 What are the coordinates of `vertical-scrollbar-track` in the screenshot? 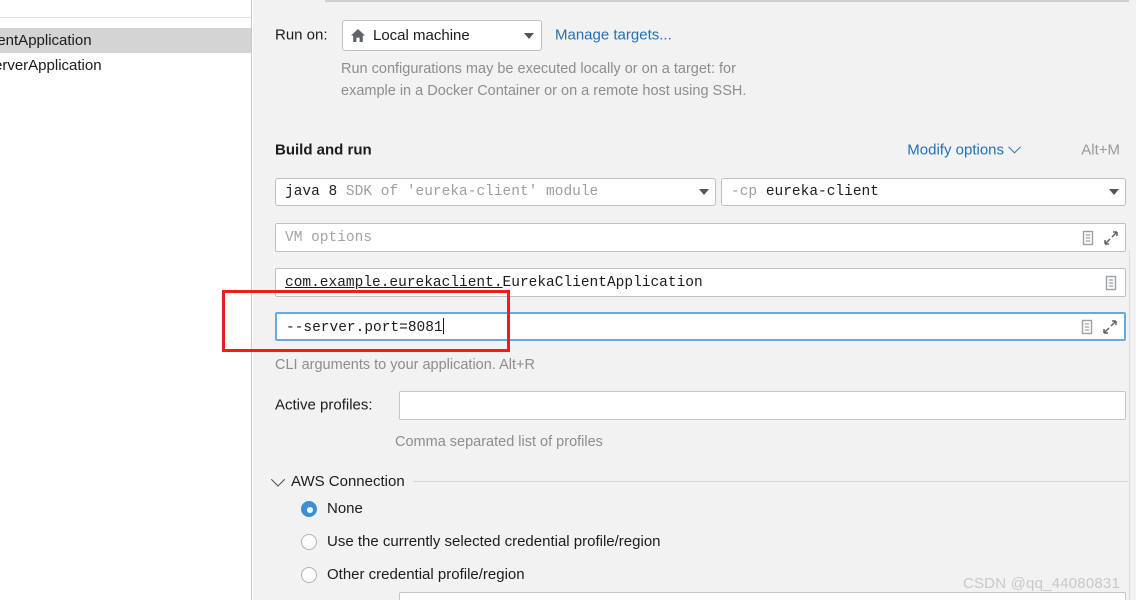 It's located at (1132, 300).